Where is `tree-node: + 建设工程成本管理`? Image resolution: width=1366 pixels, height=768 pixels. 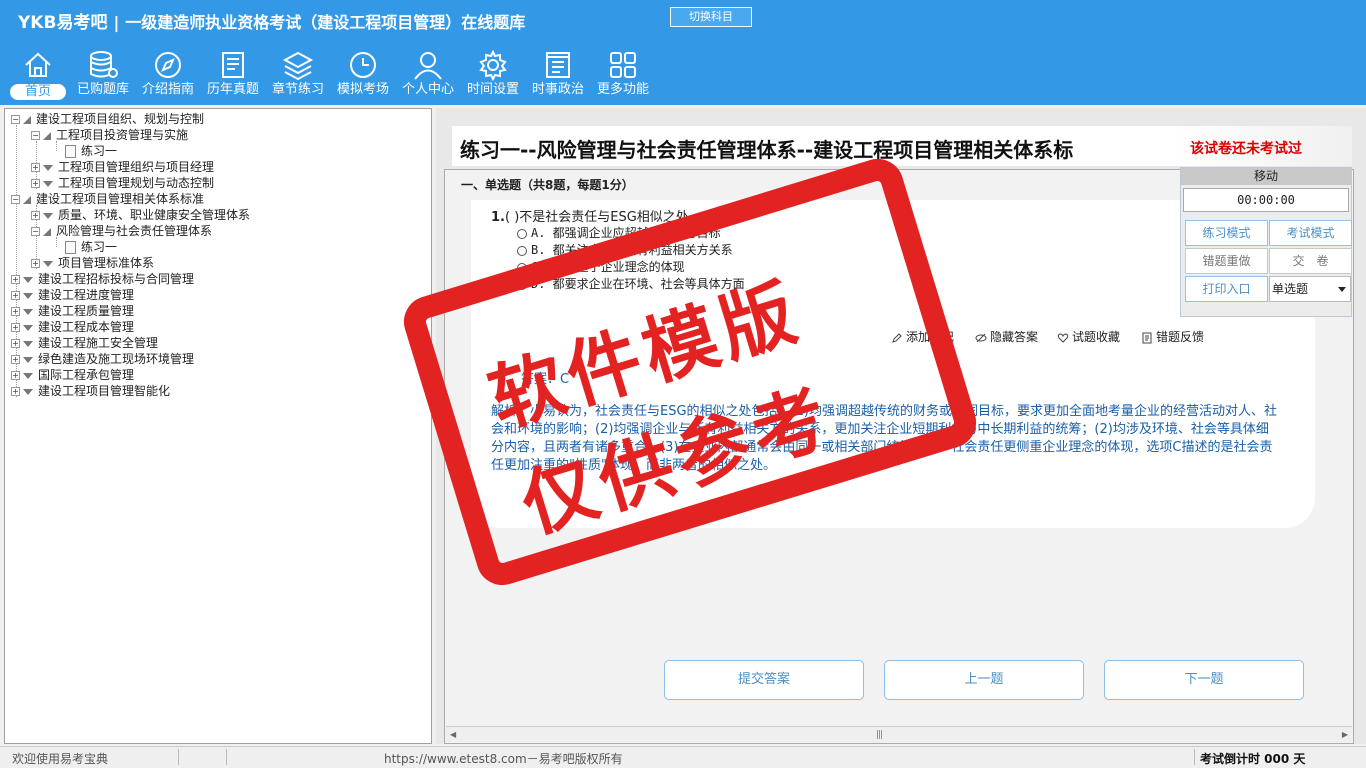 tree-node: + 建设工程成本管理 is located at coordinates (72, 327).